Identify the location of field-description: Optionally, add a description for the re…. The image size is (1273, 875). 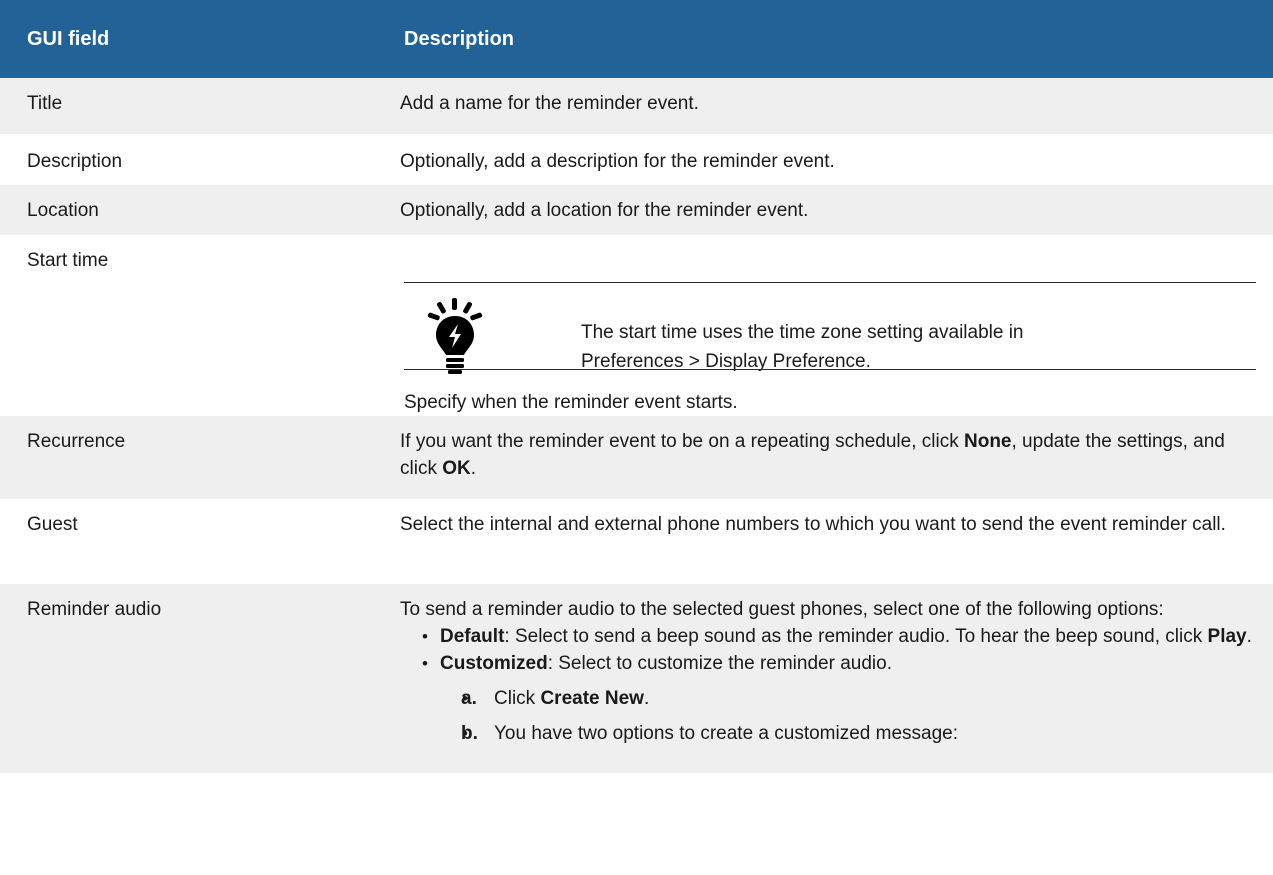
(617, 161).